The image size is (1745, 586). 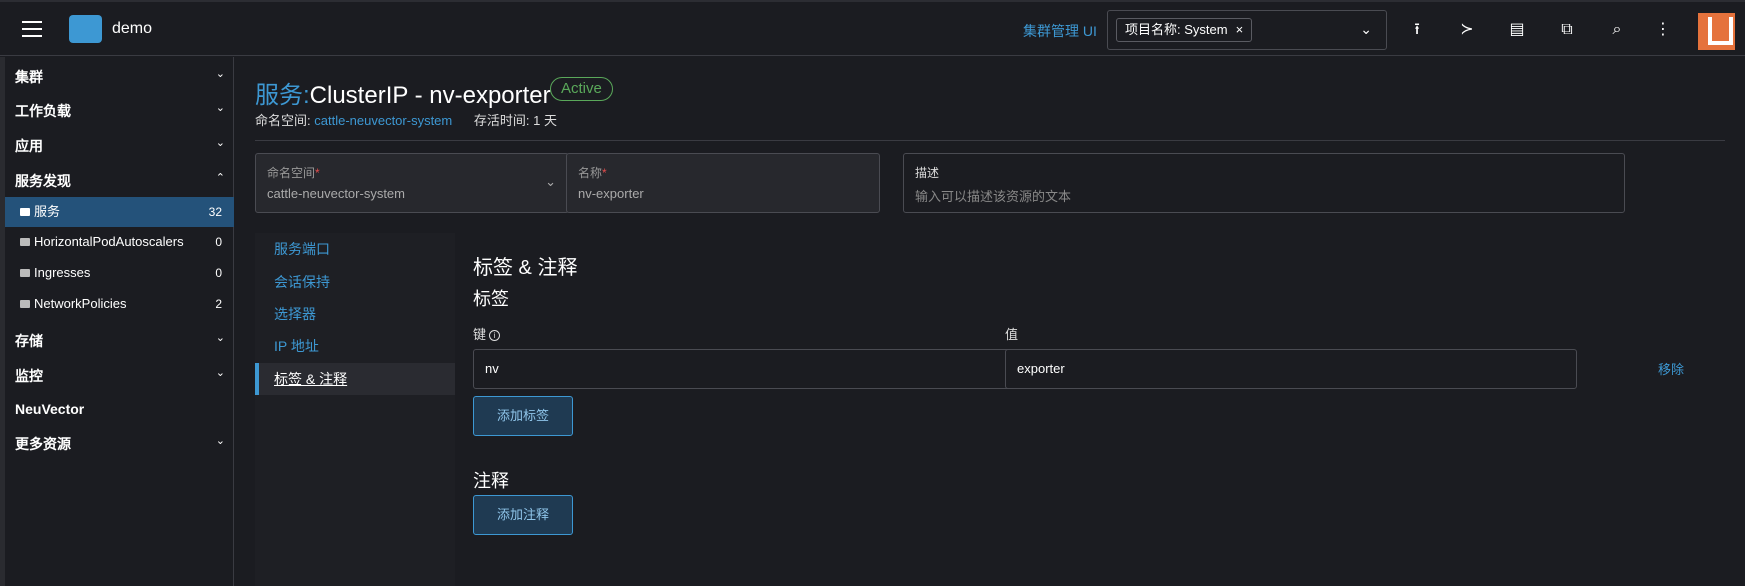 What do you see at coordinates (1671, 368) in the screenshot?
I see `remove-label-button: 移除` at bounding box center [1671, 368].